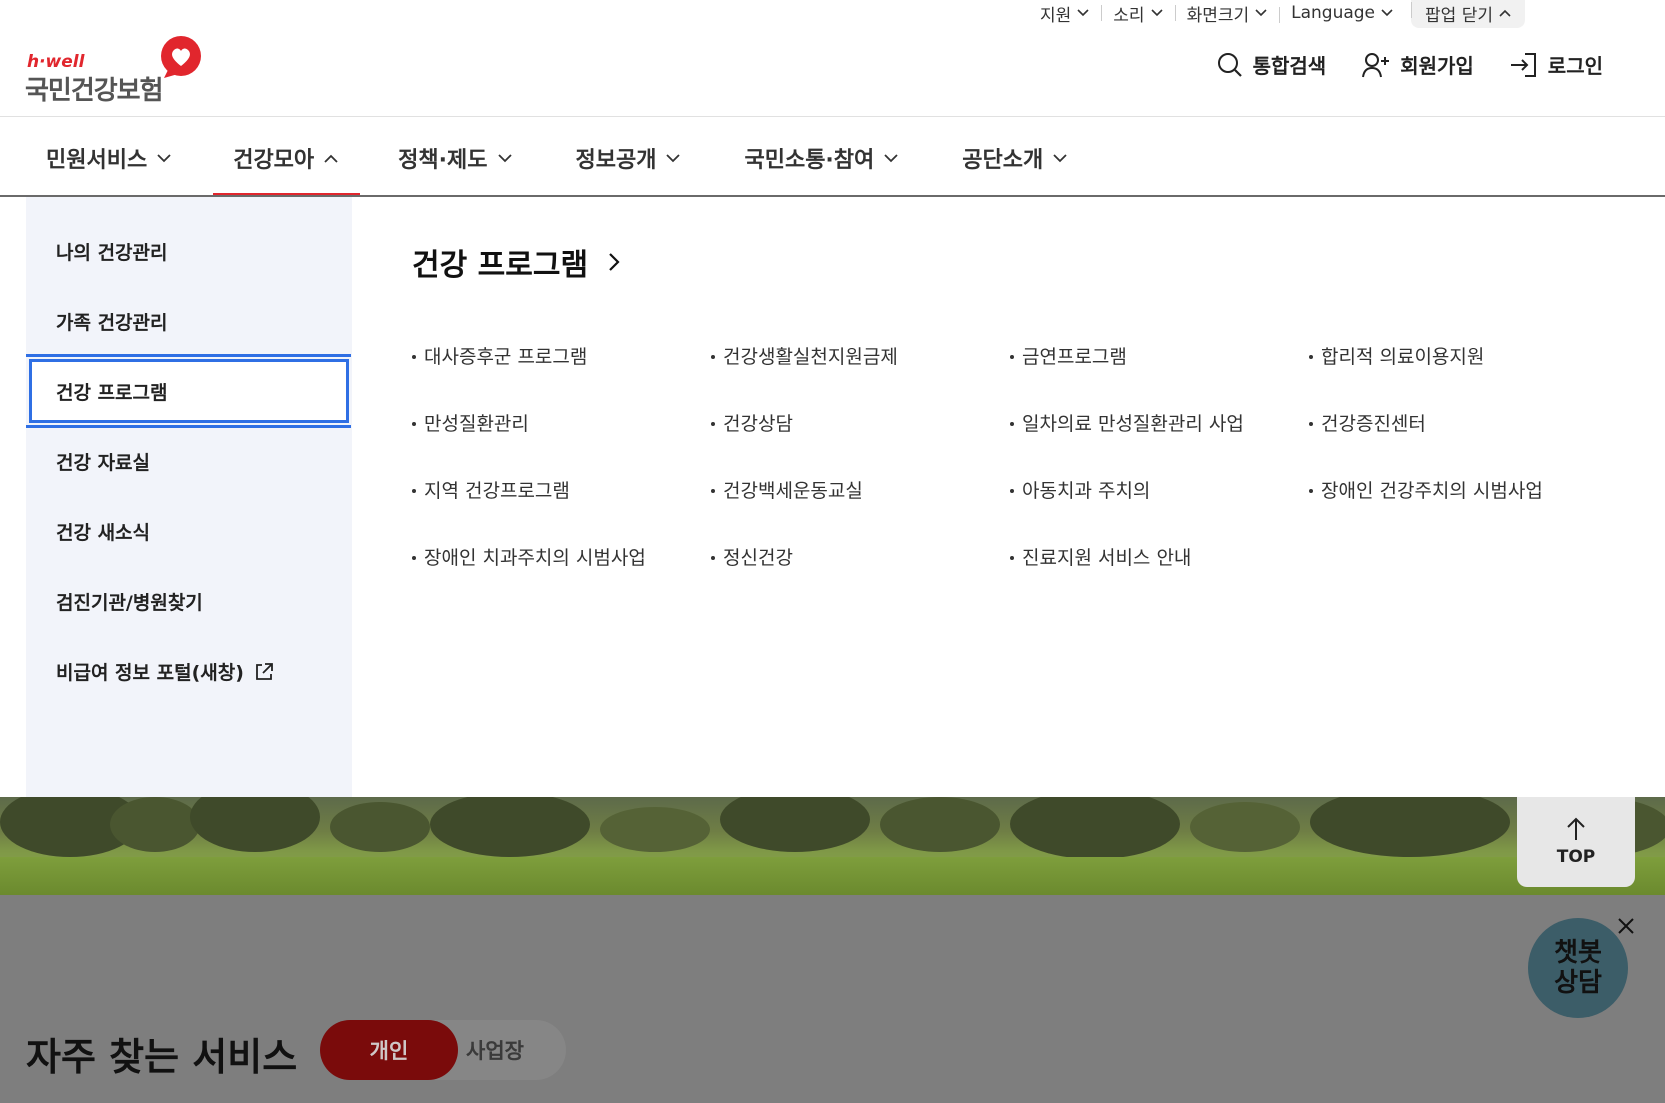  I want to click on program-link-label: 진료지원 서비스 안내, so click(1107, 557).